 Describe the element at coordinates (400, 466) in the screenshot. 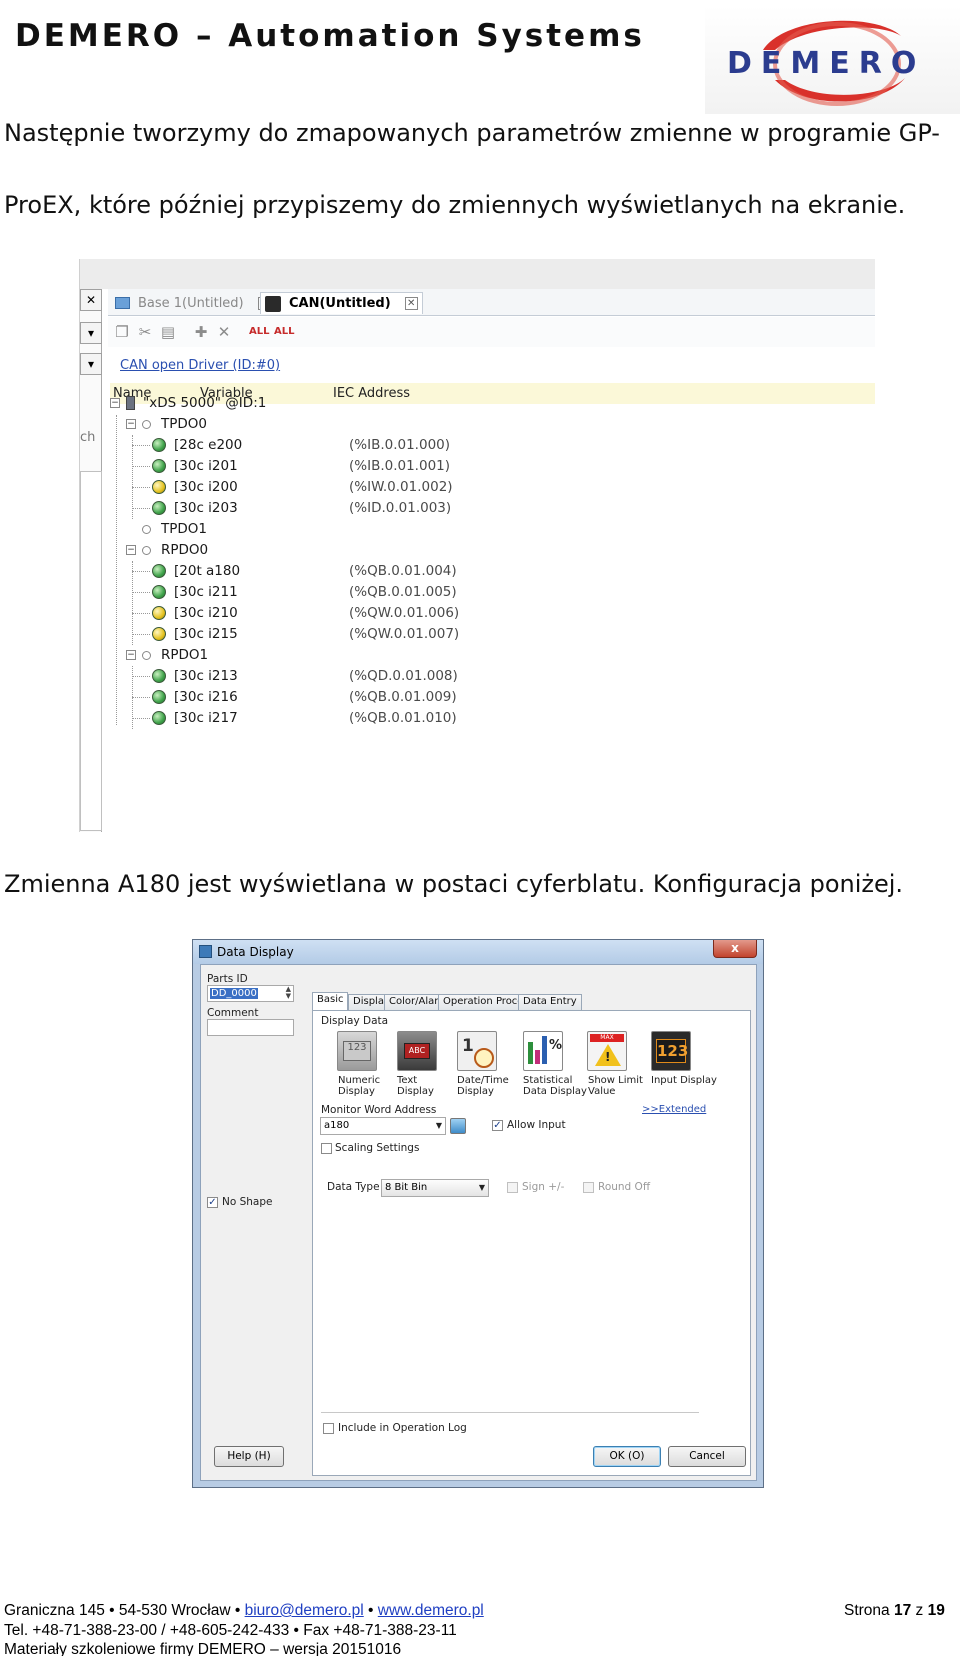

I see `iec-address: (%IB.0.01.001)` at that location.